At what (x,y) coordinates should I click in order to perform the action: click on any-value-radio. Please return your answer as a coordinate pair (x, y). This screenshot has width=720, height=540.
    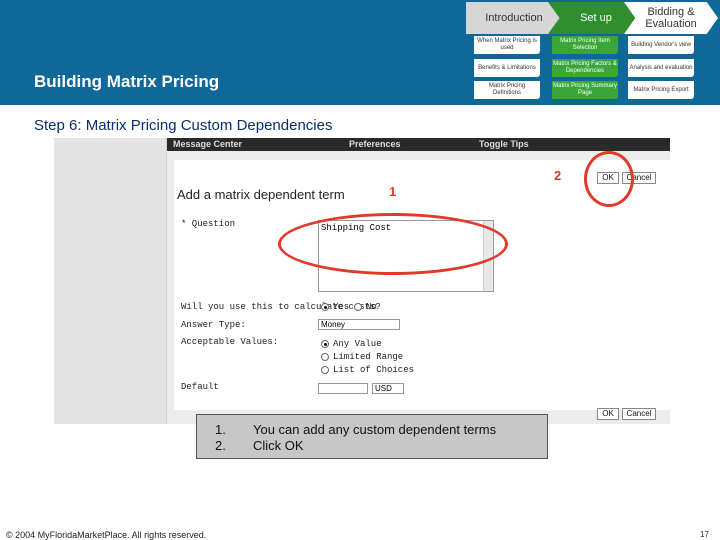
    Looking at the image, I should click on (325, 344).